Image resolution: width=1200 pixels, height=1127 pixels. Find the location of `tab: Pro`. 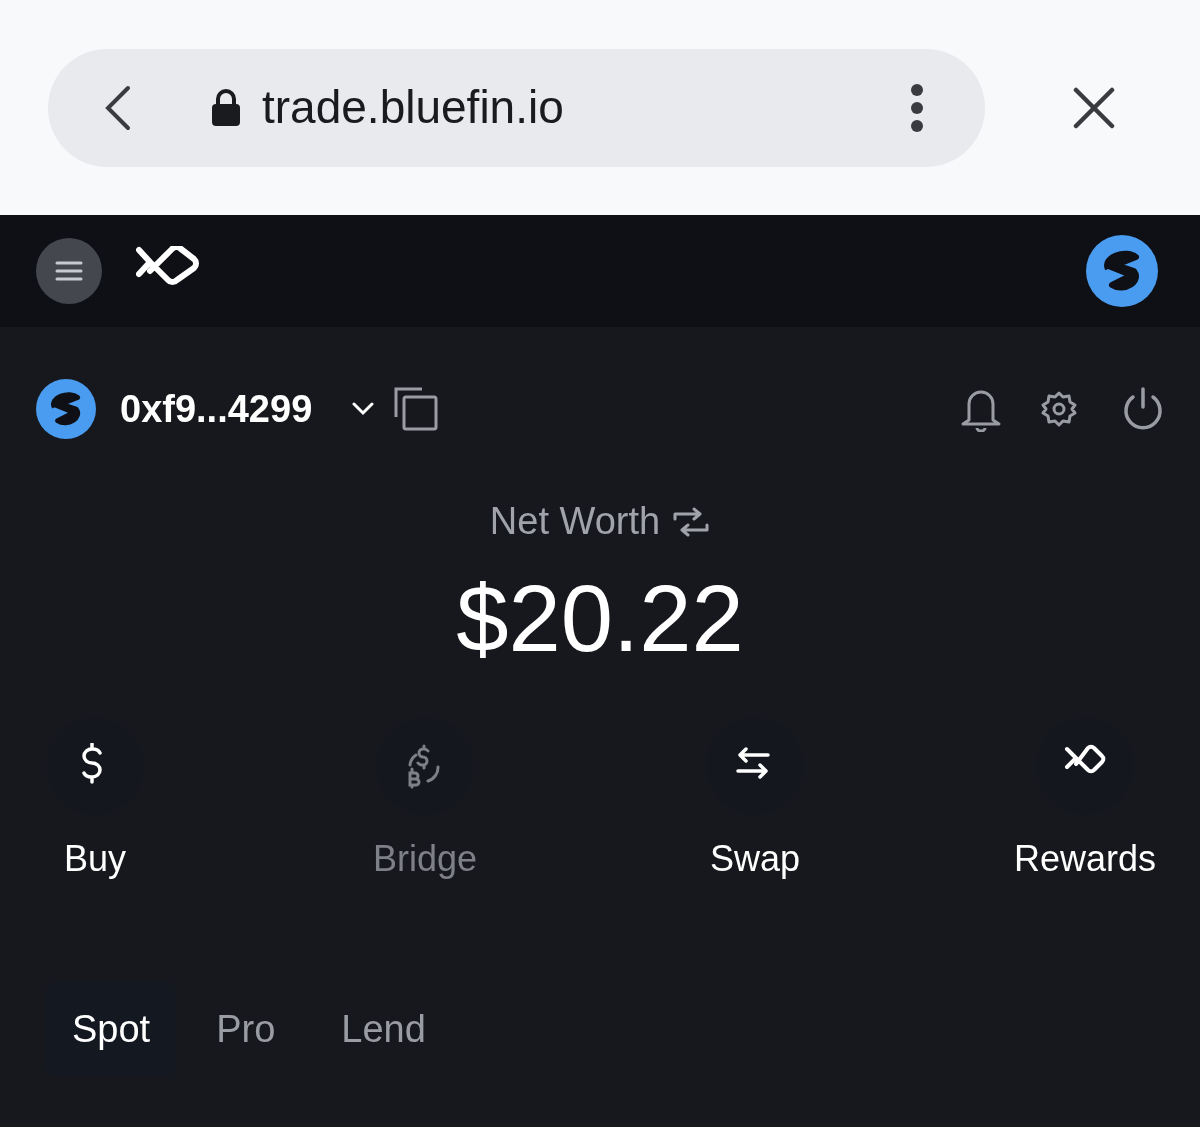

tab: Pro is located at coordinates (246, 1029).